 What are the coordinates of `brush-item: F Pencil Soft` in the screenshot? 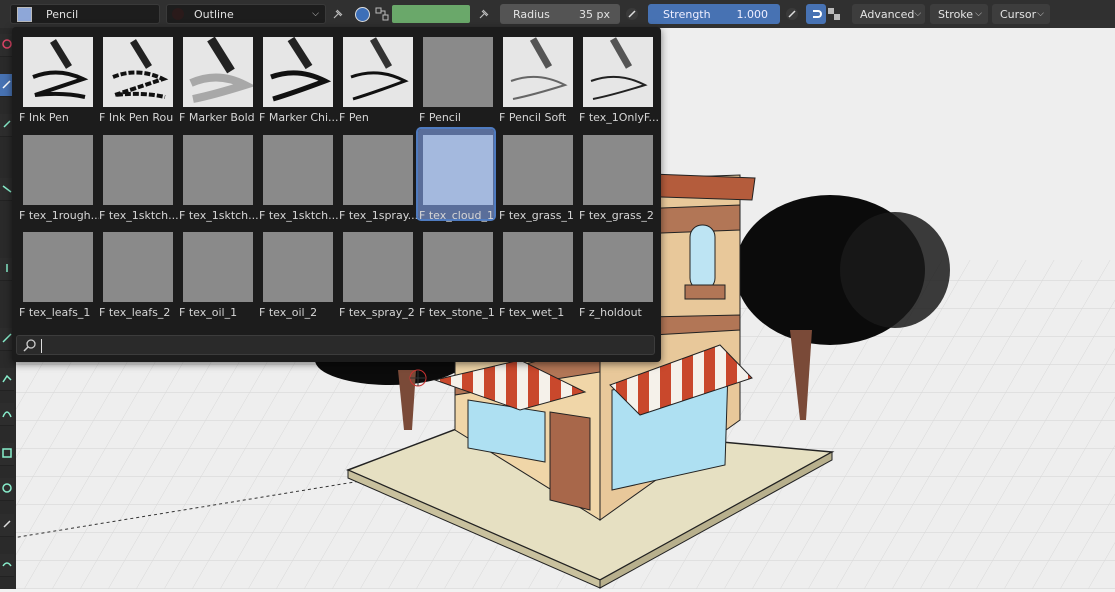 It's located at (536, 77).